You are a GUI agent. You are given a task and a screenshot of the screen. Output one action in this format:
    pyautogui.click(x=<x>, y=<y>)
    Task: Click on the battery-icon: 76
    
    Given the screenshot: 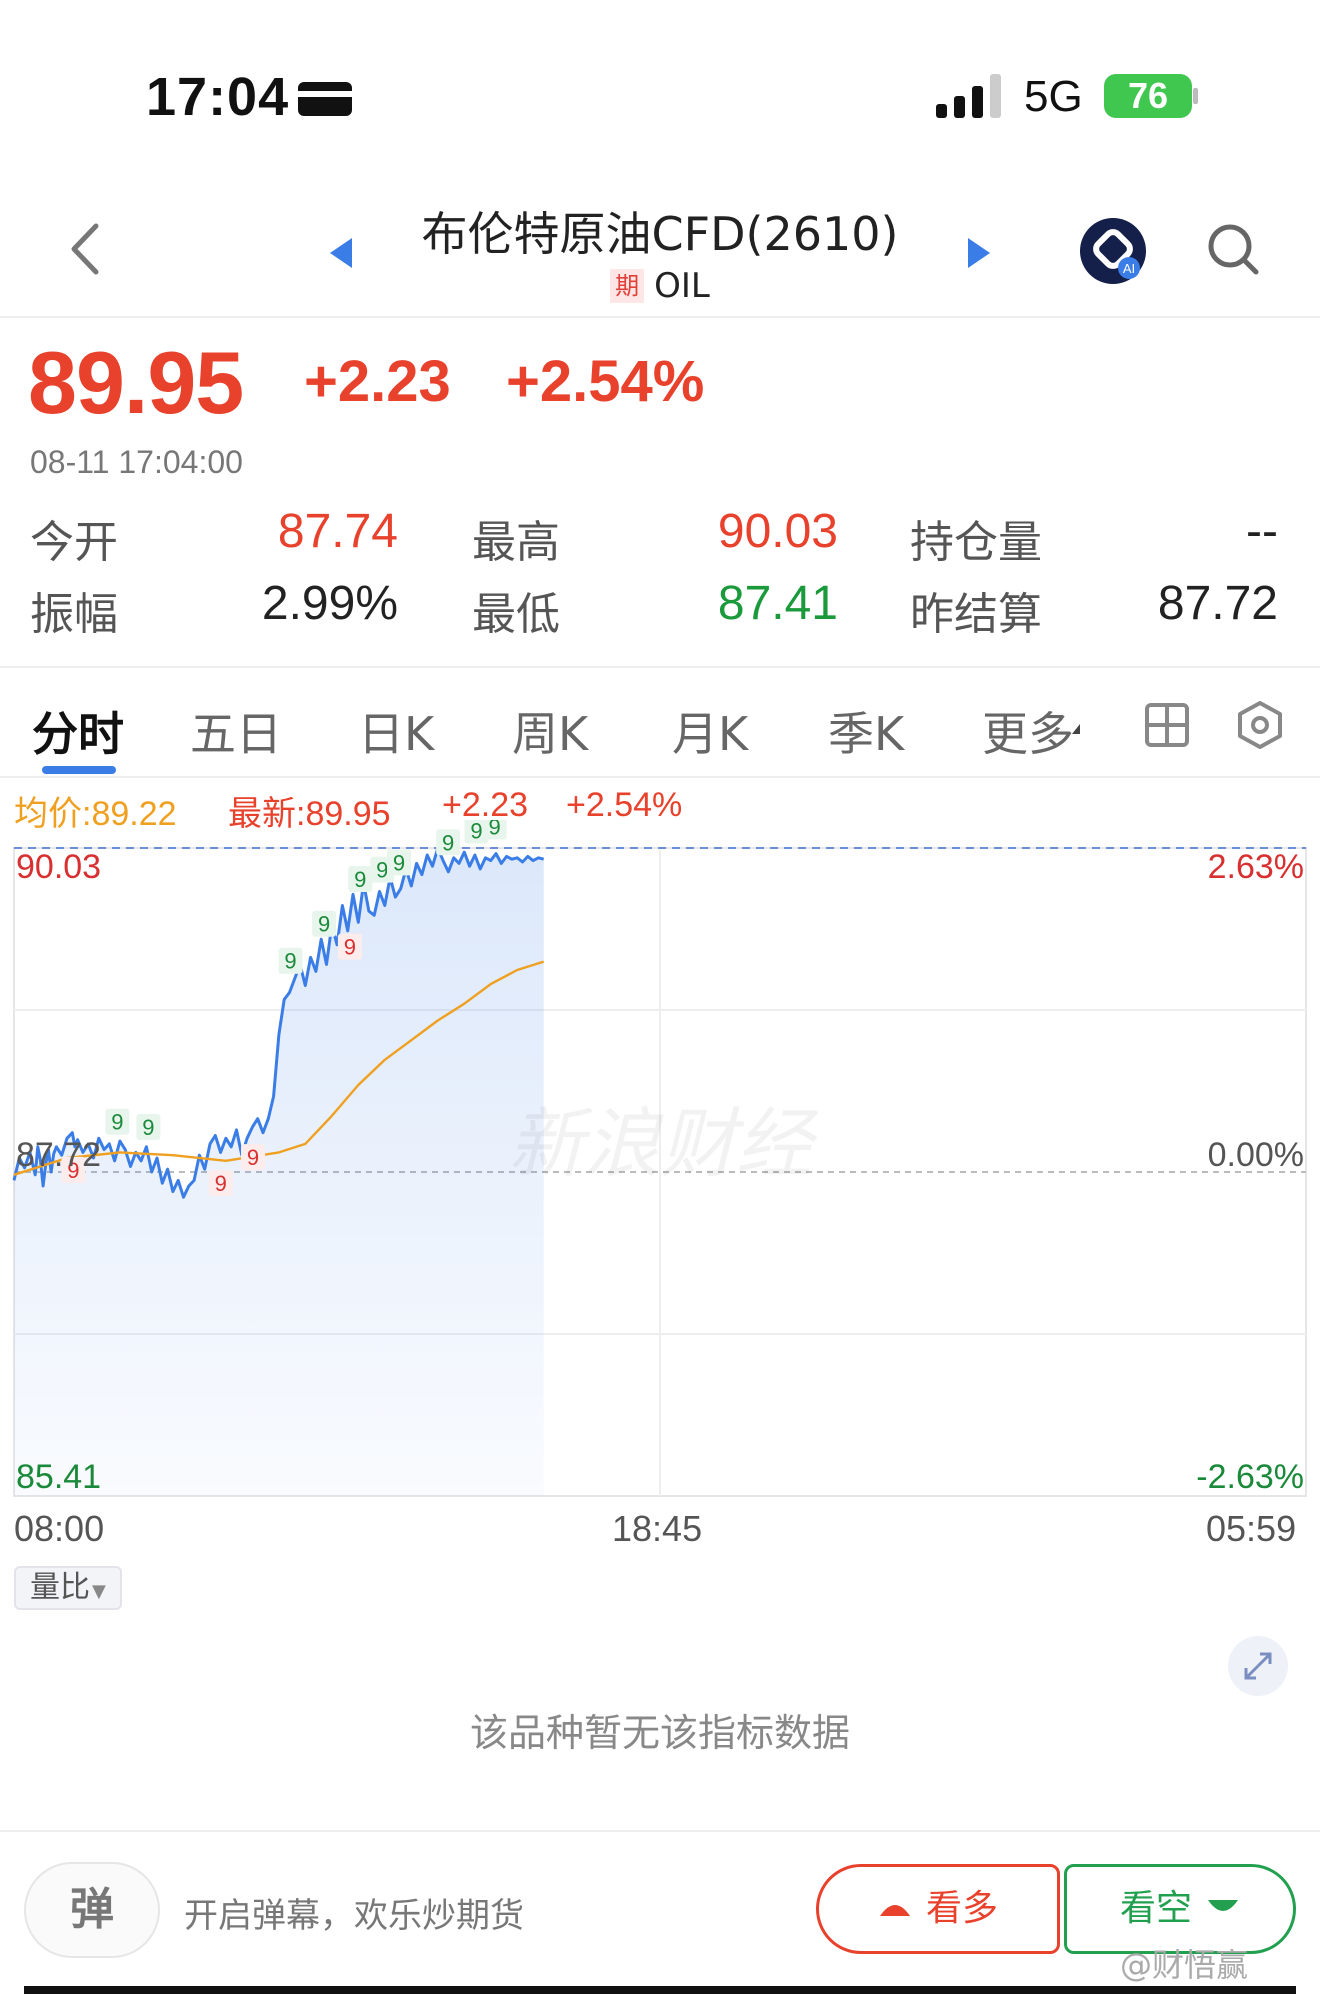 What is the action you would take?
    pyautogui.click(x=1148, y=96)
    